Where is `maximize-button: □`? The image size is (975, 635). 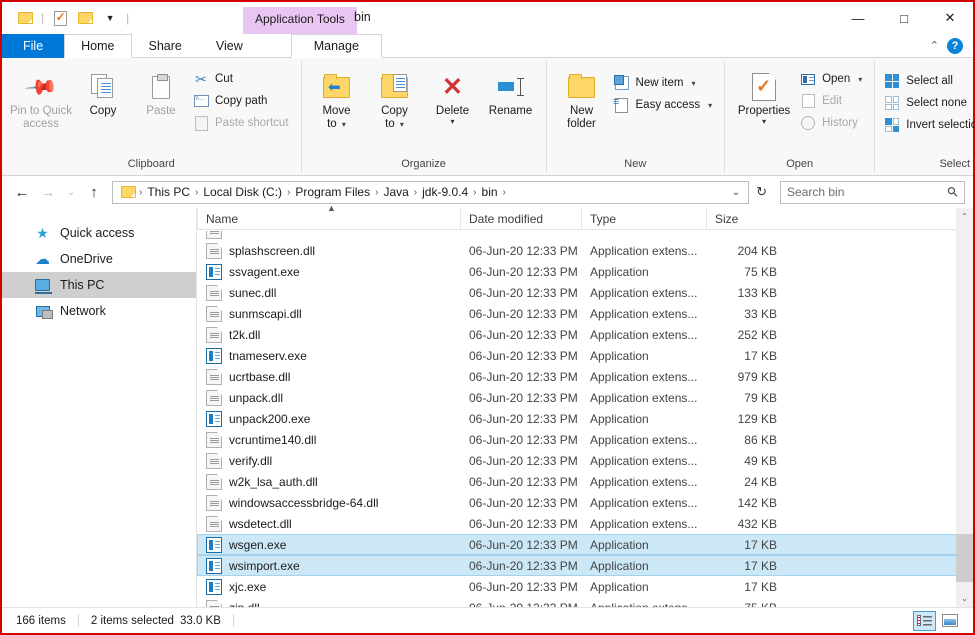
maximize-button: □ is located at coordinates (904, 18).